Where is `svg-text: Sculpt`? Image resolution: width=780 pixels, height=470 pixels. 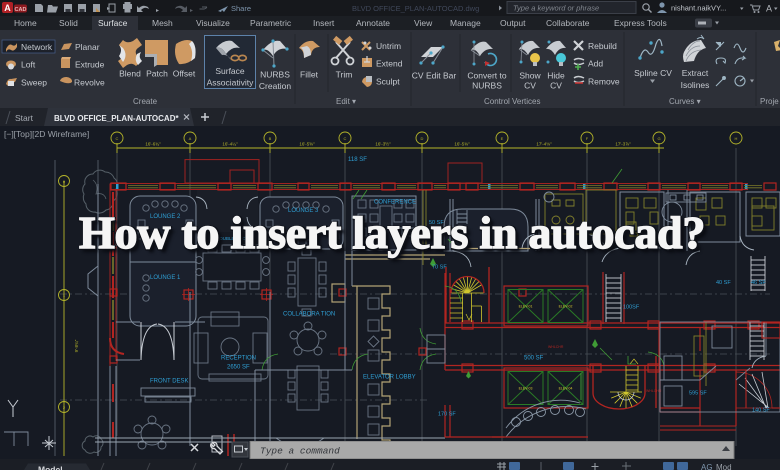
svg-text: Sculpt is located at coordinates (388, 82).